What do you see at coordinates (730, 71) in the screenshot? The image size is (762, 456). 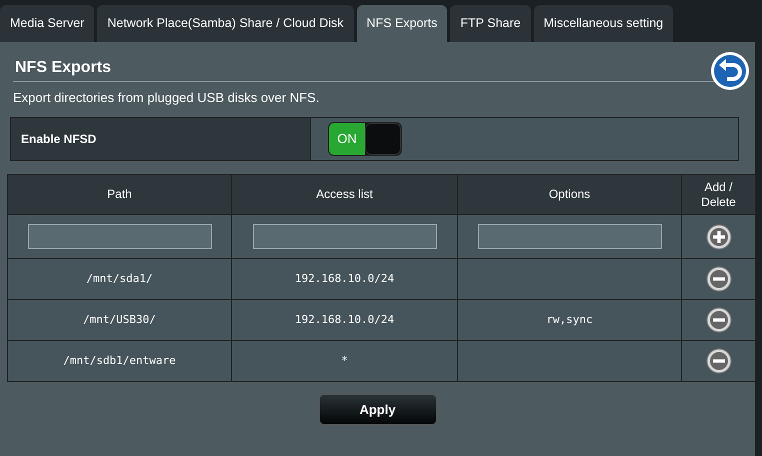 I see `back-button` at bounding box center [730, 71].